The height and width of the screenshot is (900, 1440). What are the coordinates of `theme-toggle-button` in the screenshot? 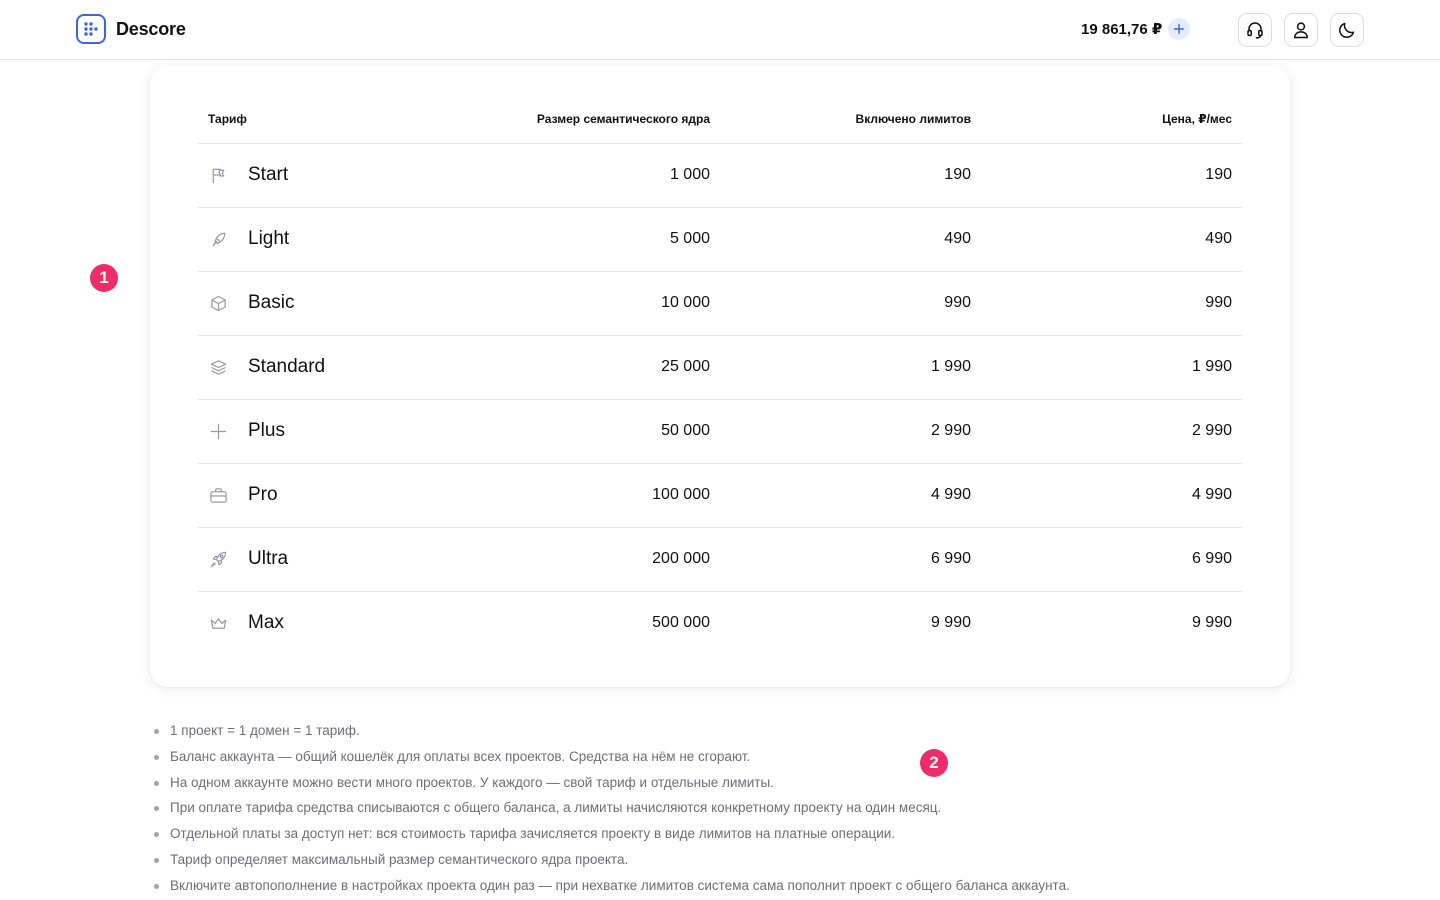 It's located at (1347, 30).